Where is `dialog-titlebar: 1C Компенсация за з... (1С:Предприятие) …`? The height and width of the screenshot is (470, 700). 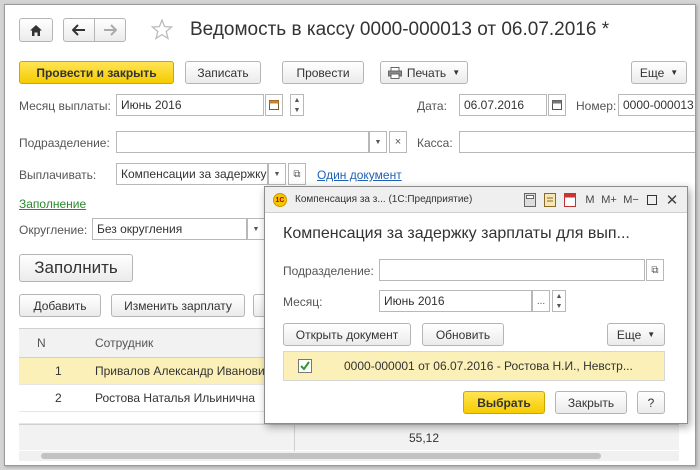
dialog-titlebar: 1C Компенсация за з... (1С:Предприятие) … is located at coordinates (476, 200).